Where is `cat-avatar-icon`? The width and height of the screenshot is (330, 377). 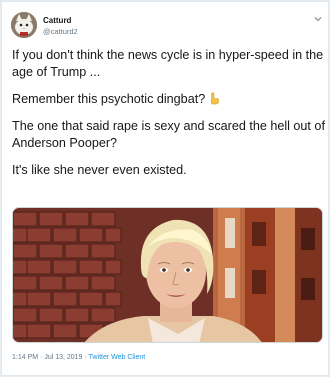
cat-avatar-icon is located at coordinates (24, 25).